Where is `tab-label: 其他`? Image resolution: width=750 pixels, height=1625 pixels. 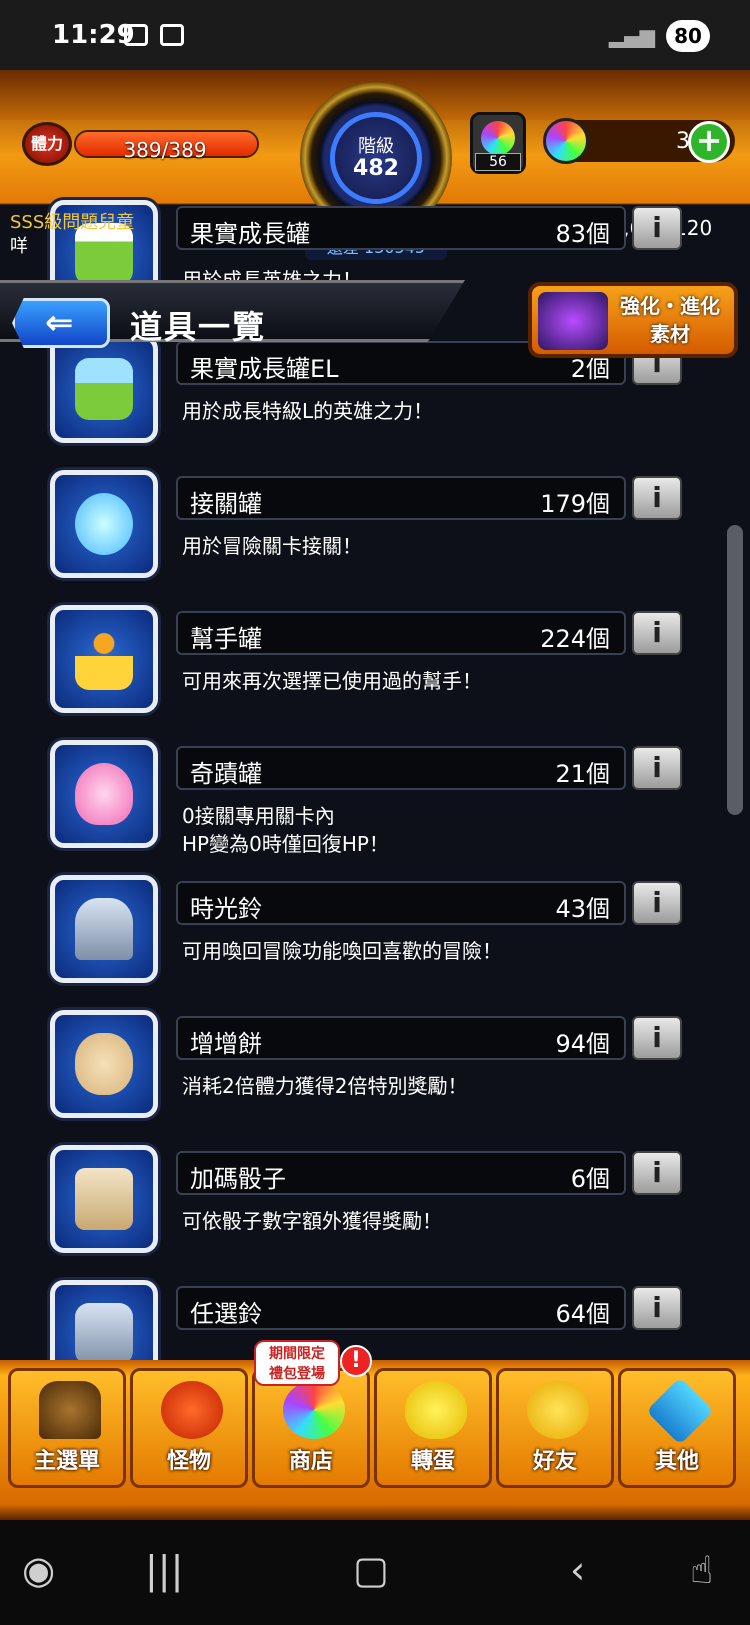 tab-label: 其他 is located at coordinates (676, 1461).